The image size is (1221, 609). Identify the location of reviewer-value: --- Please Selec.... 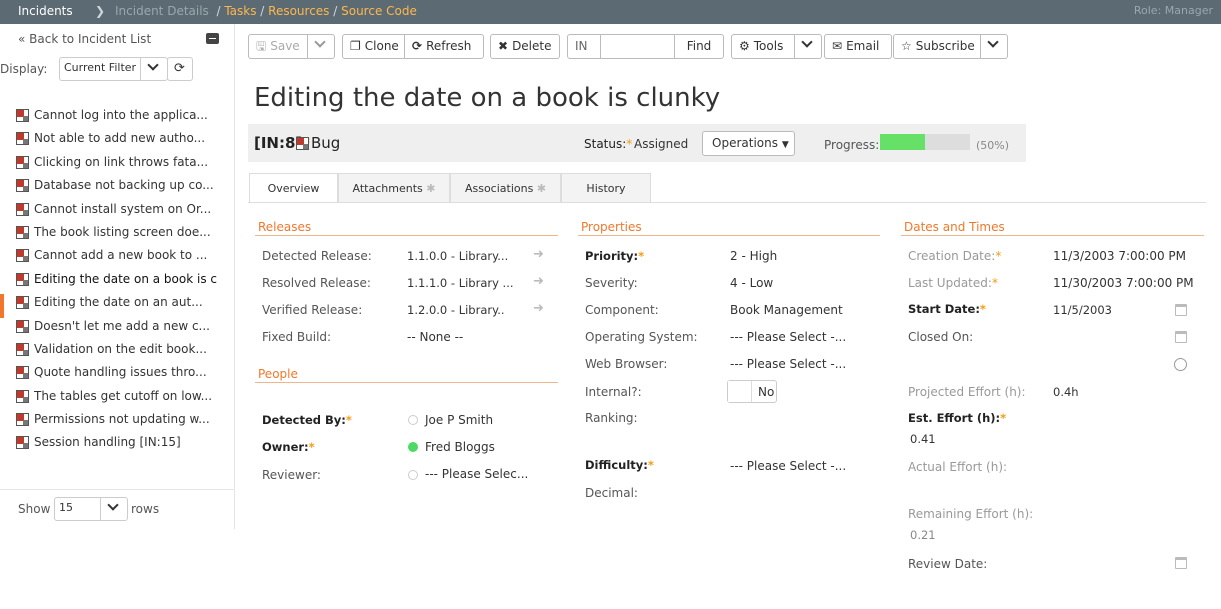
(476, 474).